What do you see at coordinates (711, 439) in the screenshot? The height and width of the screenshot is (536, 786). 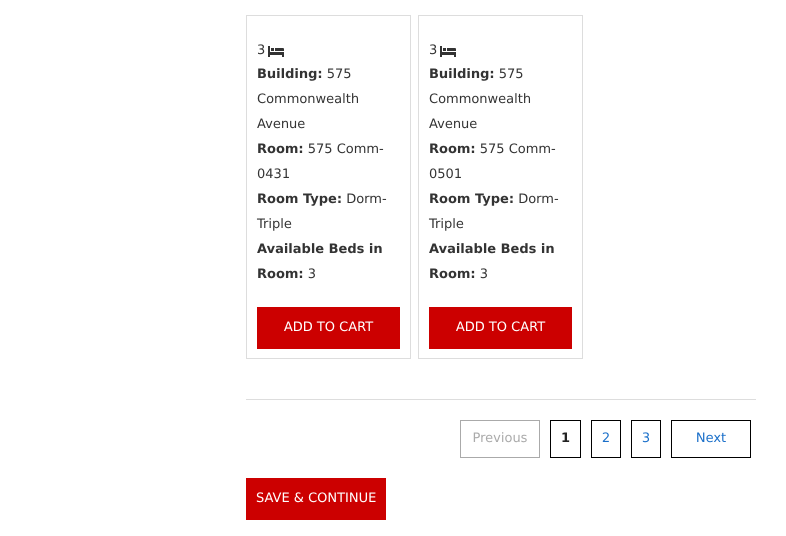 I see `next-button: Next` at bounding box center [711, 439].